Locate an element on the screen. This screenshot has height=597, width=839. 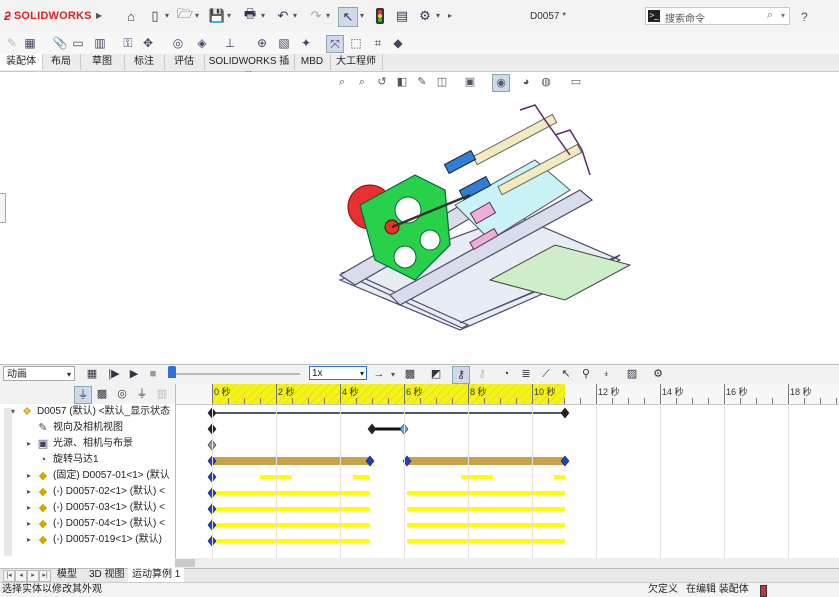
play-icon: ▶ is located at coordinates (134, 374).